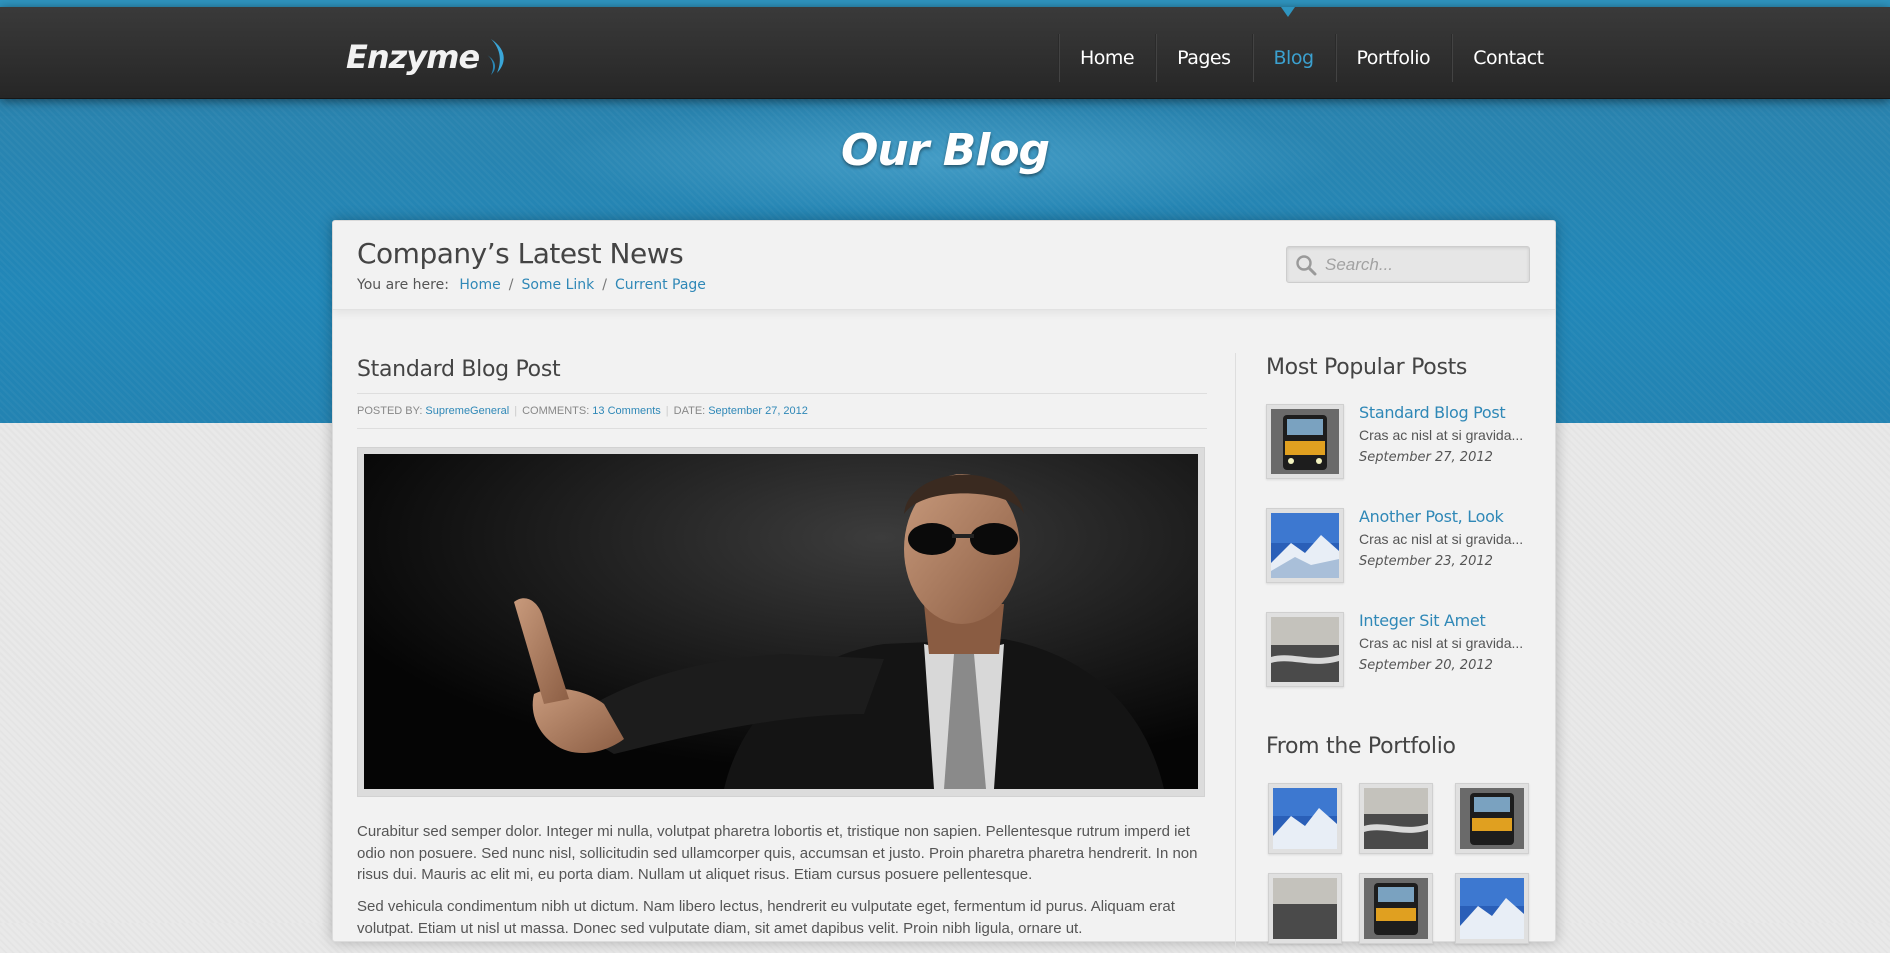  What do you see at coordinates (556, 411) in the screenshot?
I see `meta-comments-label: COMMENTS:` at bounding box center [556, 411].